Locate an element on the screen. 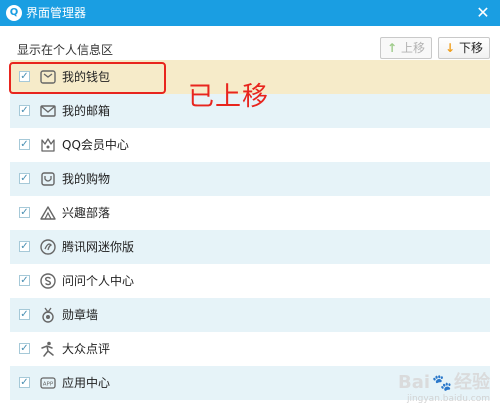 The width and height of the screenshot is (500, 410). watermark-text-left: Bai is located at coordinates (414, 382).